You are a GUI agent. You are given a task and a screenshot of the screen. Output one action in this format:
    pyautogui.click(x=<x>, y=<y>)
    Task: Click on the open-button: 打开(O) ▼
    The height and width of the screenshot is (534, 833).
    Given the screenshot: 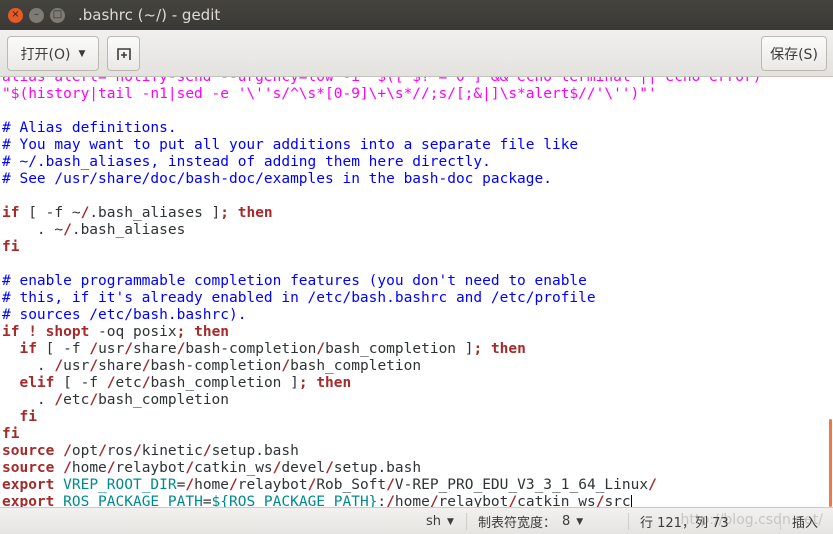 What is the action you would take?
    pyautogui.click(x=53, y=53)
    